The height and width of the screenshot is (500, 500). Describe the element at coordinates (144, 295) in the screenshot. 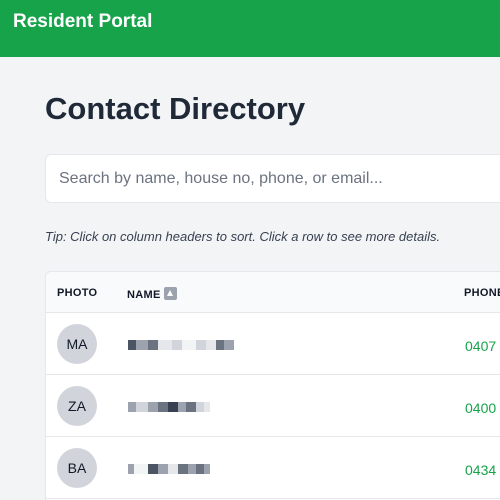

I see `column-header-name-label: NAME` at that location.